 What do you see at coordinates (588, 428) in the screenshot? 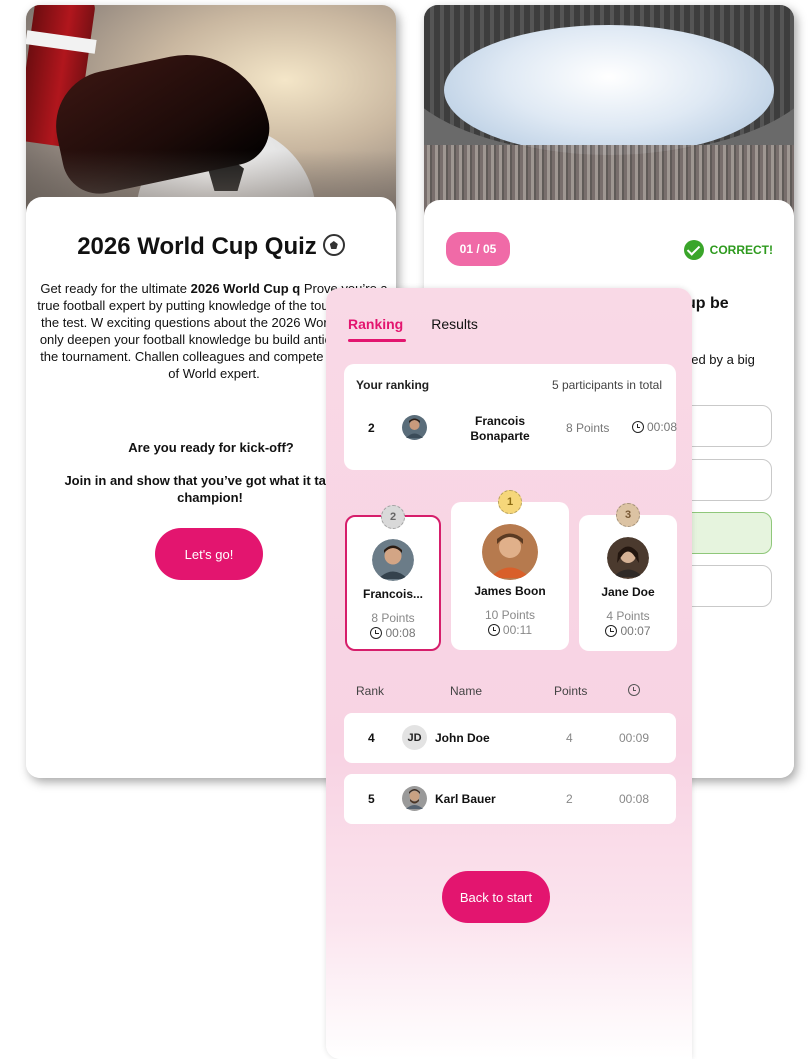
I see `my-points: 8 Points` at bounding box center [588, 428].